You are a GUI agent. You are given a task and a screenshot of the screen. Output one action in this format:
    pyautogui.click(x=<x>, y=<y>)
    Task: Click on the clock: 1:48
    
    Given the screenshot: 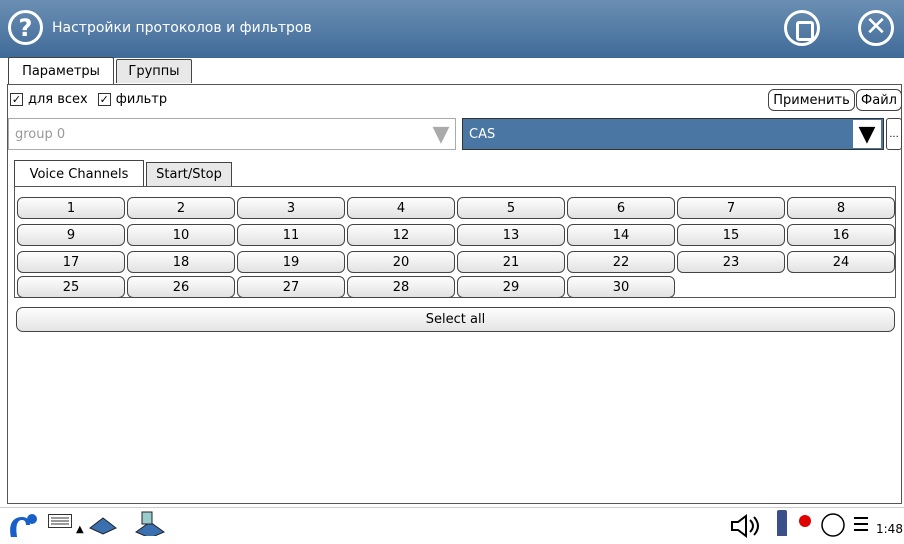 What is the action you would take?
    pyautogui.click(x=889, y=529)
    